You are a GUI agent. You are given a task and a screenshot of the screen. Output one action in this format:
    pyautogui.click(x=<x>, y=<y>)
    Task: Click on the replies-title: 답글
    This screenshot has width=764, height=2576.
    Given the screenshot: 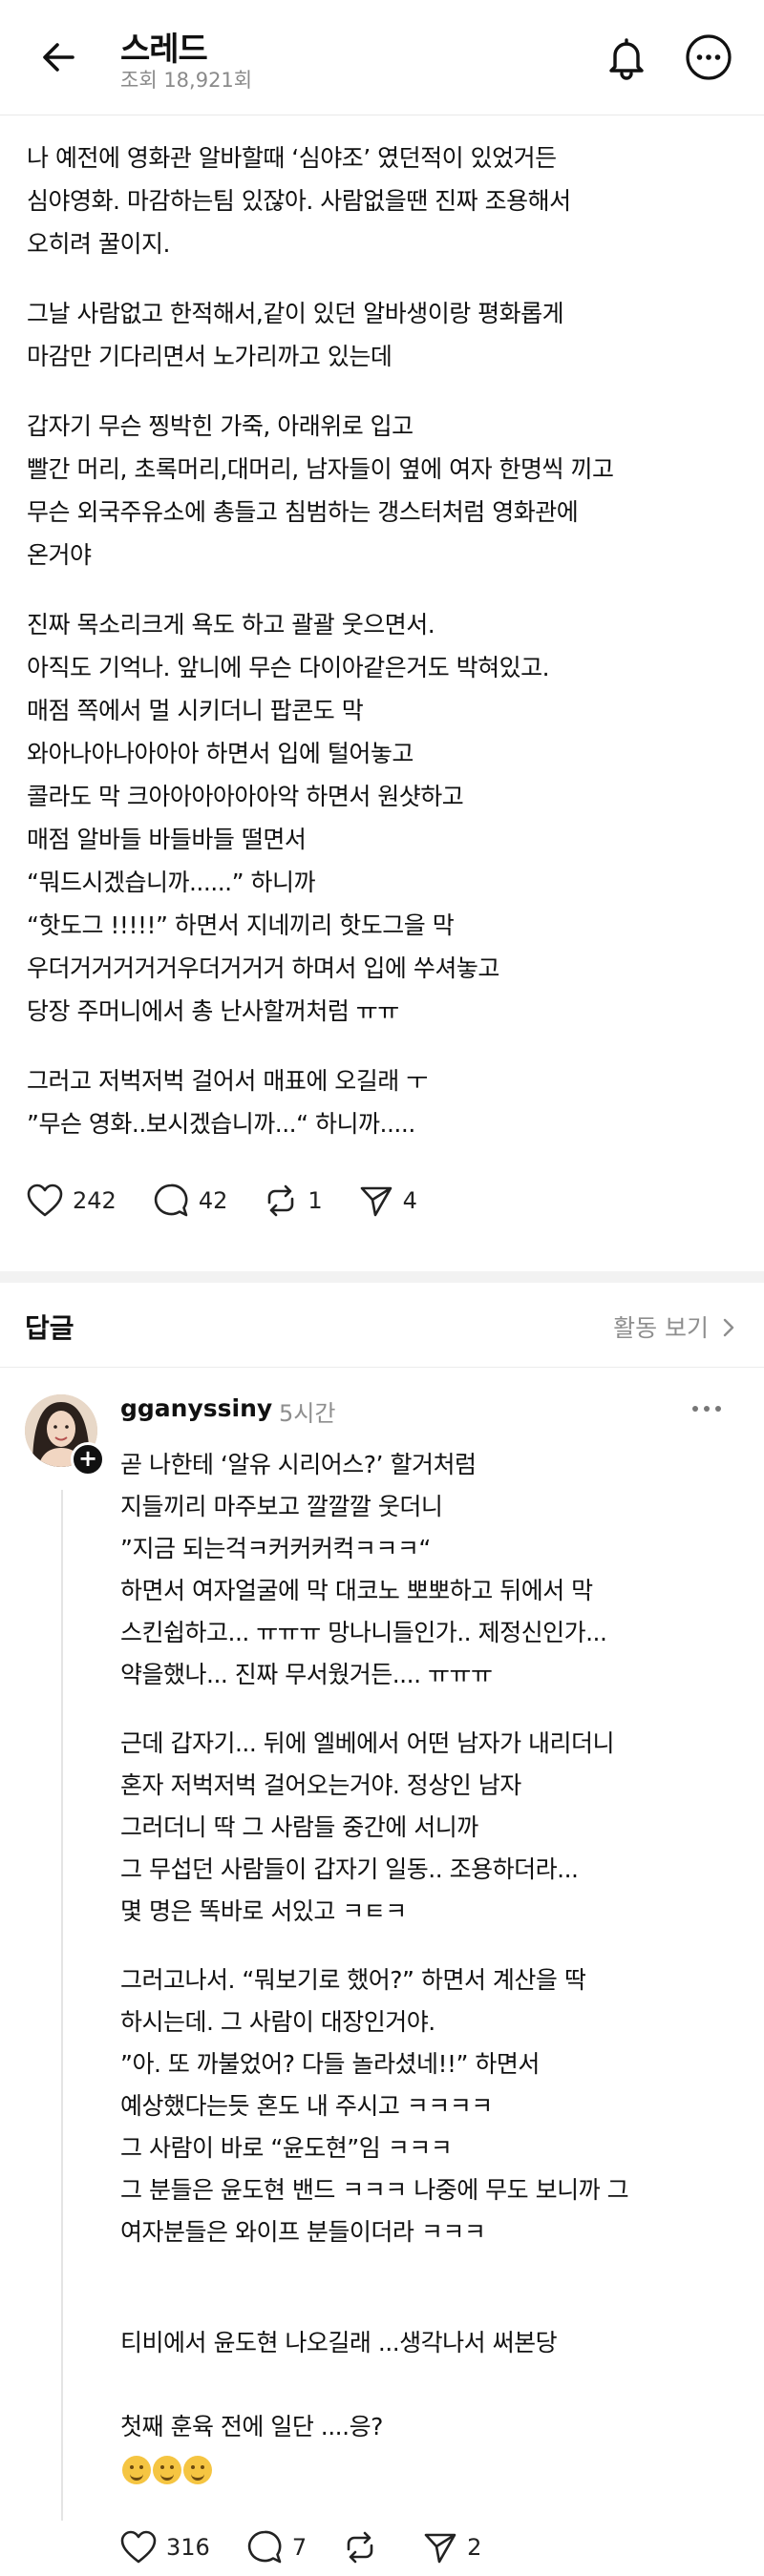 What is the action you would take?
    pyautogui.click(x=49, y=1328)
    